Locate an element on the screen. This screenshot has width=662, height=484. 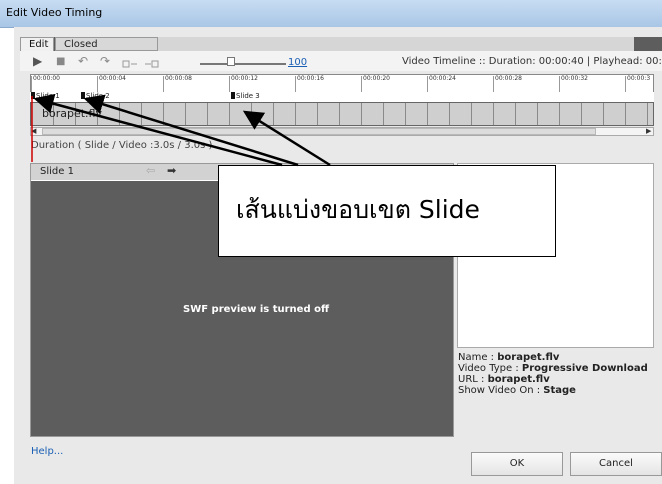
annotation-arrows is located at coordinates (181, 130).